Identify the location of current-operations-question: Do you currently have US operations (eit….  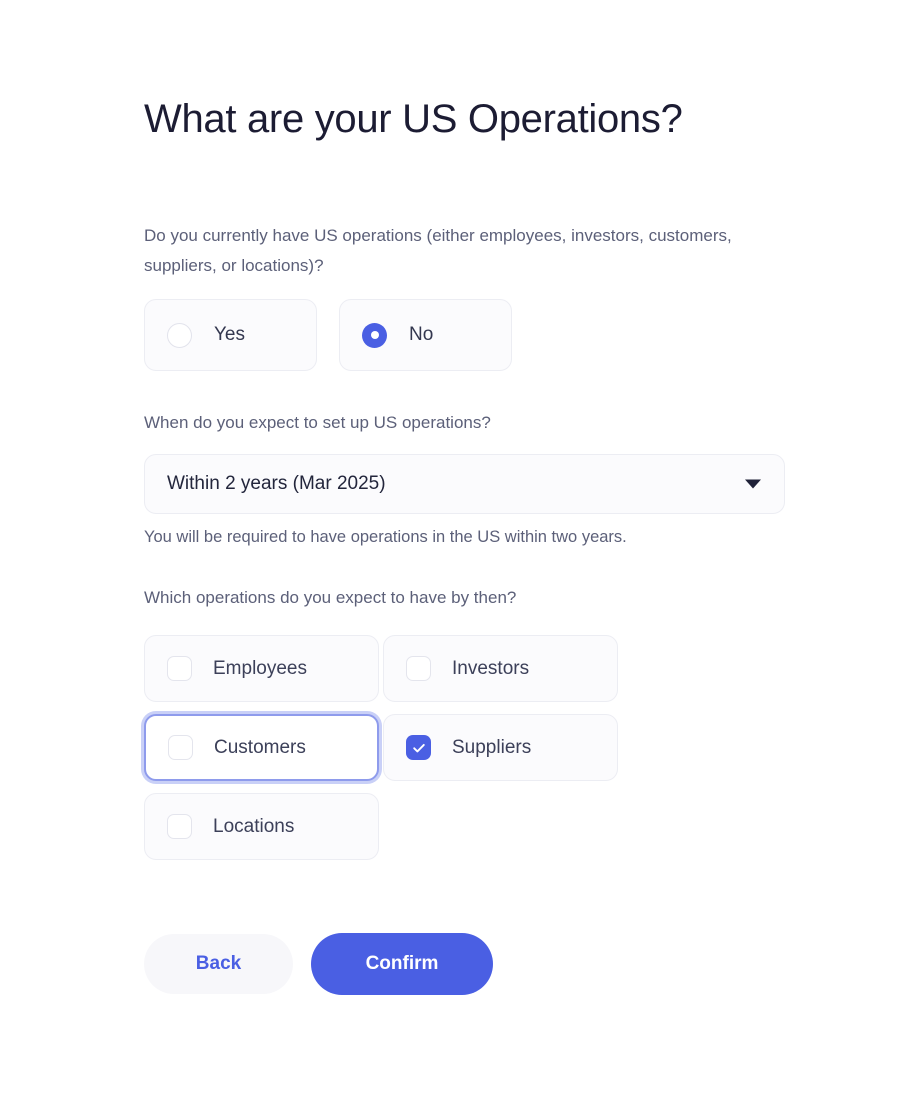
(438, 250).